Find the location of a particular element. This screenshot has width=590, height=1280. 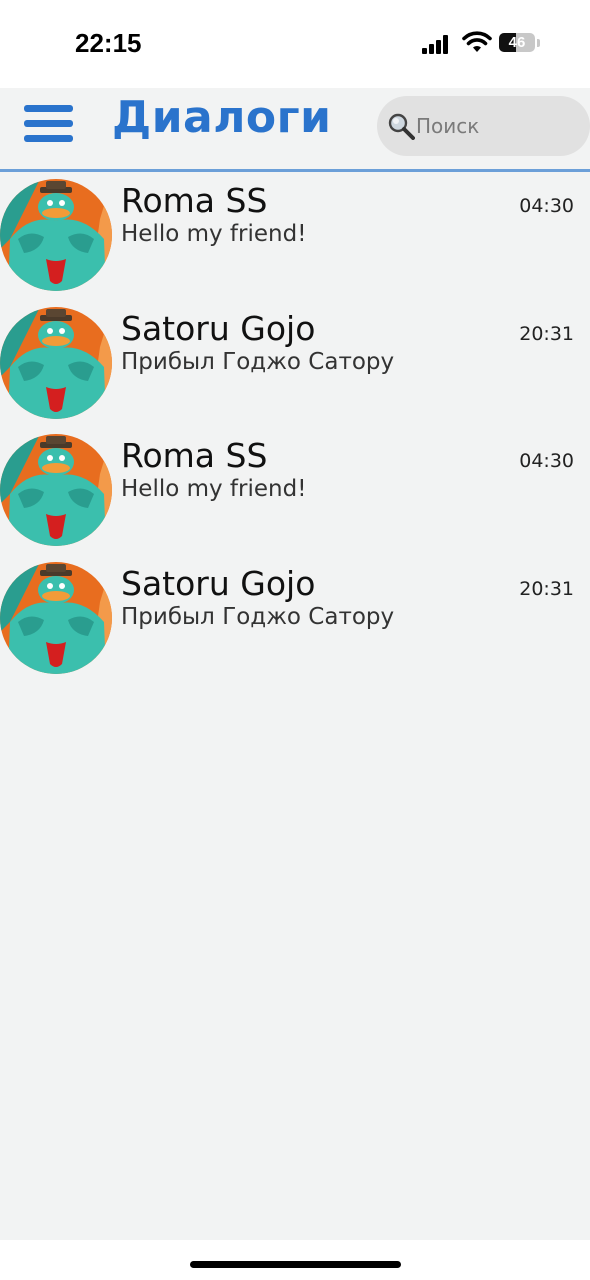

battery-percent: 46 is located at coordinates (517, 42).